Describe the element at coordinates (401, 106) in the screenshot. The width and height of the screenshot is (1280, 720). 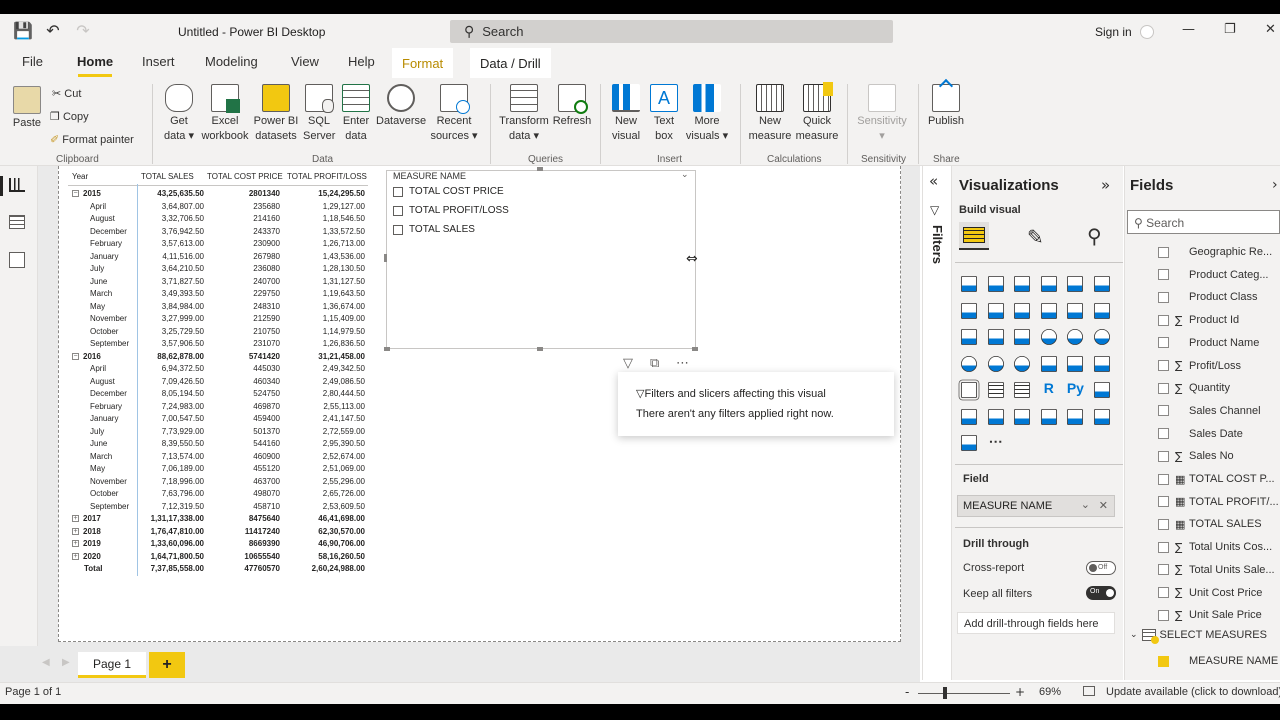
I see `dataverse-button: Dataverse` at that location.